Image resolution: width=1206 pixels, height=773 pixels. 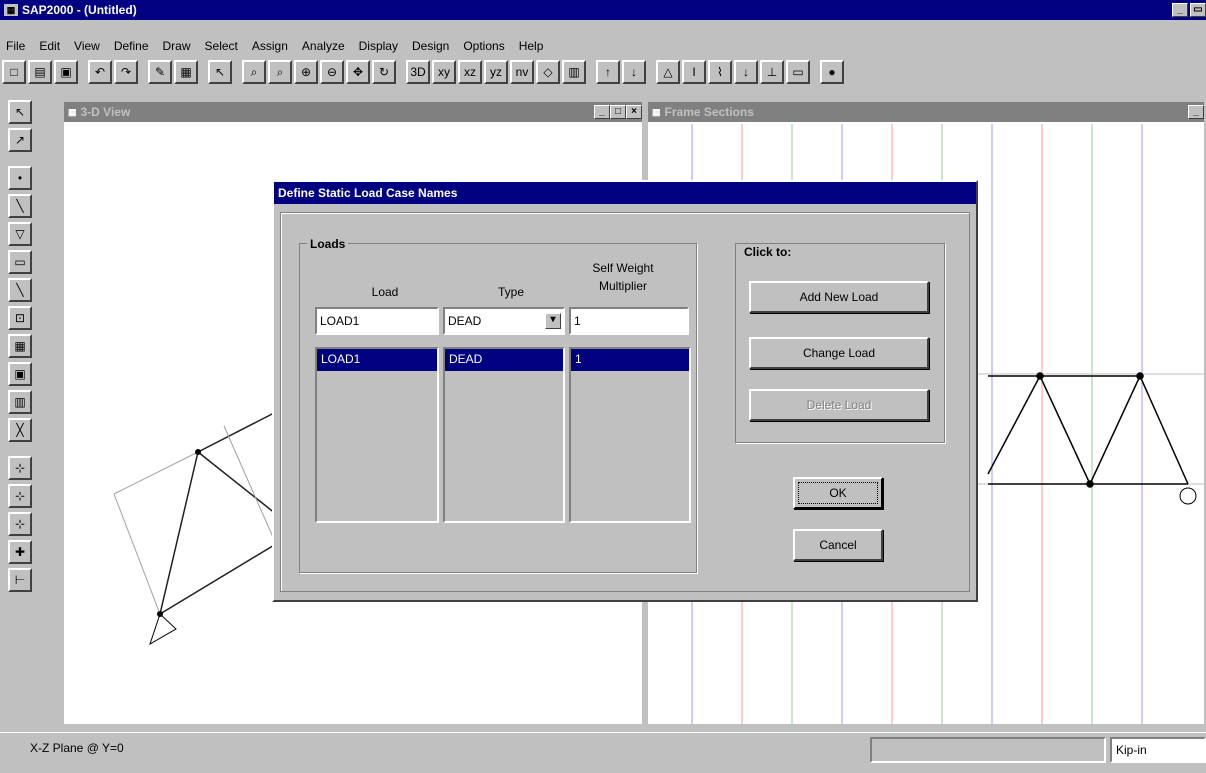 I want to click on window-frame-title: Frame Sections, so click(x=709, y=112).